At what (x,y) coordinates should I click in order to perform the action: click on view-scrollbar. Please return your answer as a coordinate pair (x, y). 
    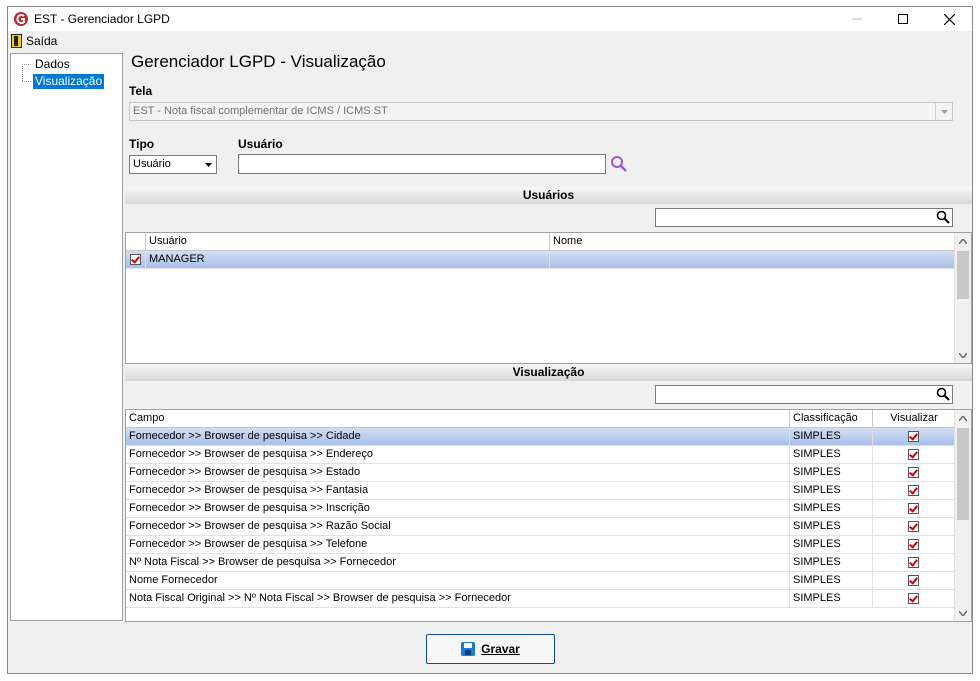
    Looking at the image, I should click on (962, 515).